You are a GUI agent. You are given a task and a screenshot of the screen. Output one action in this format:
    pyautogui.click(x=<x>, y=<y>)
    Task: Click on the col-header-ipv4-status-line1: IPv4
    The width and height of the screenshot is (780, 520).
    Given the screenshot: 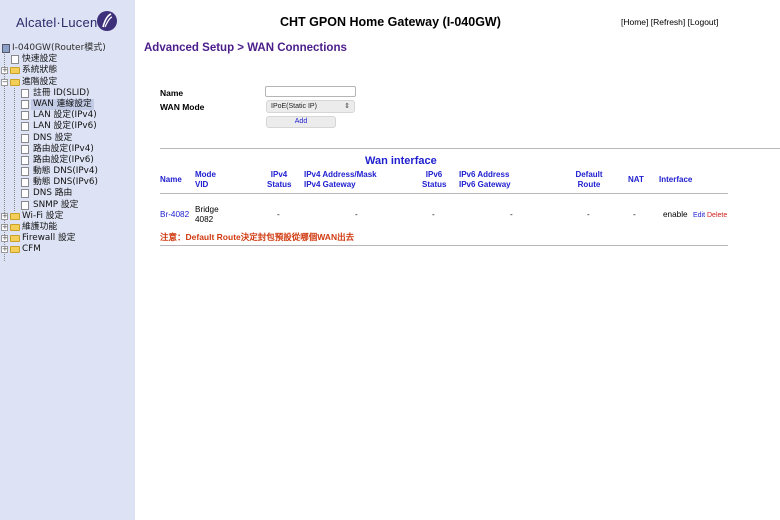 What is the action you would take?
    pyautogui.click(x=279, y=174)
    